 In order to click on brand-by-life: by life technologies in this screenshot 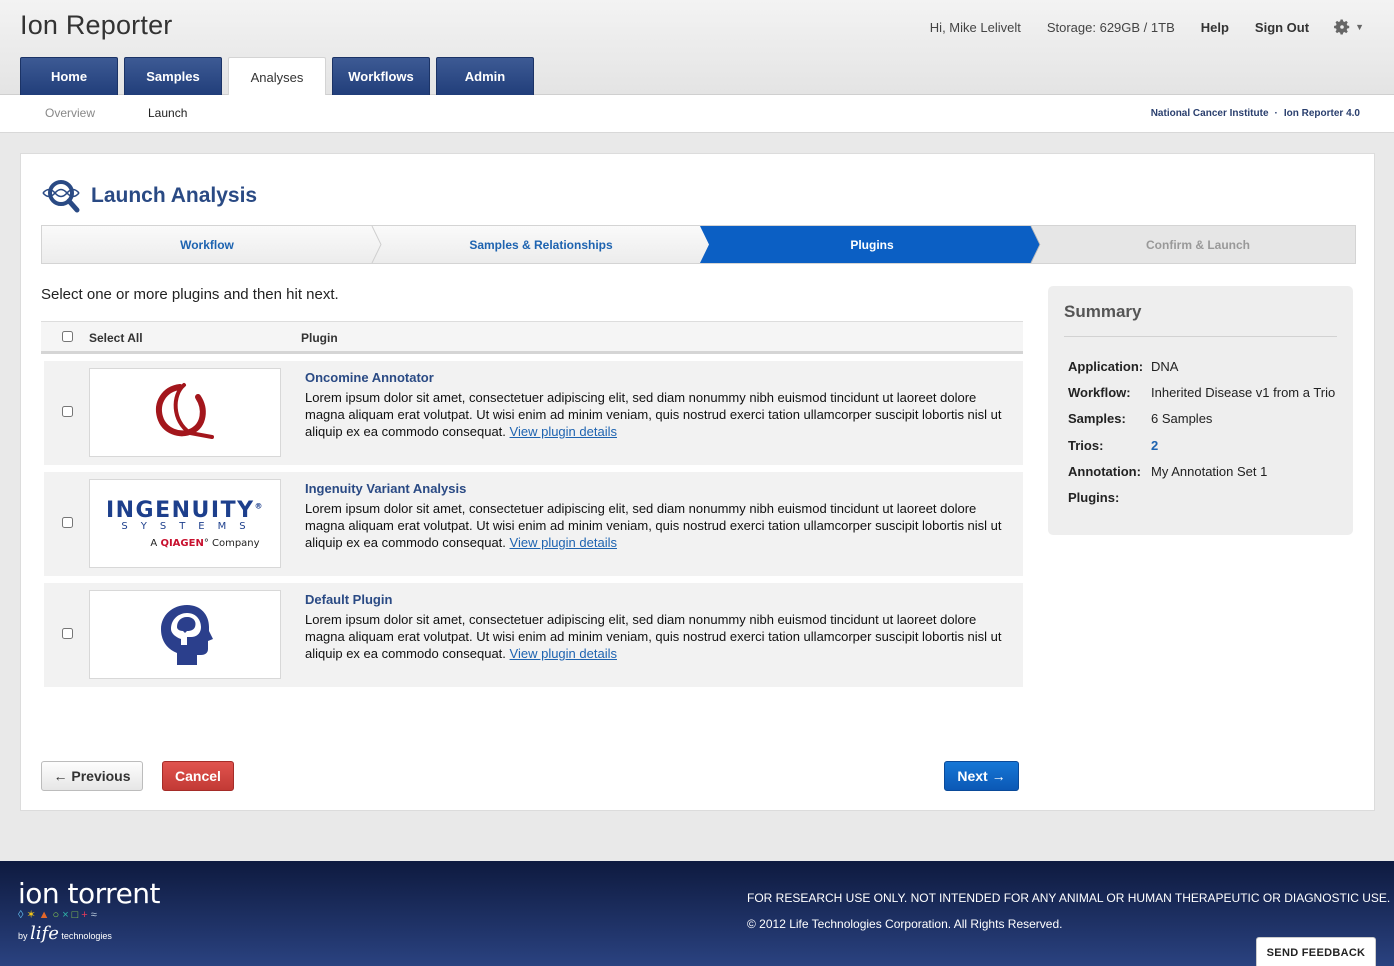, I will do `click(65, 933)`.